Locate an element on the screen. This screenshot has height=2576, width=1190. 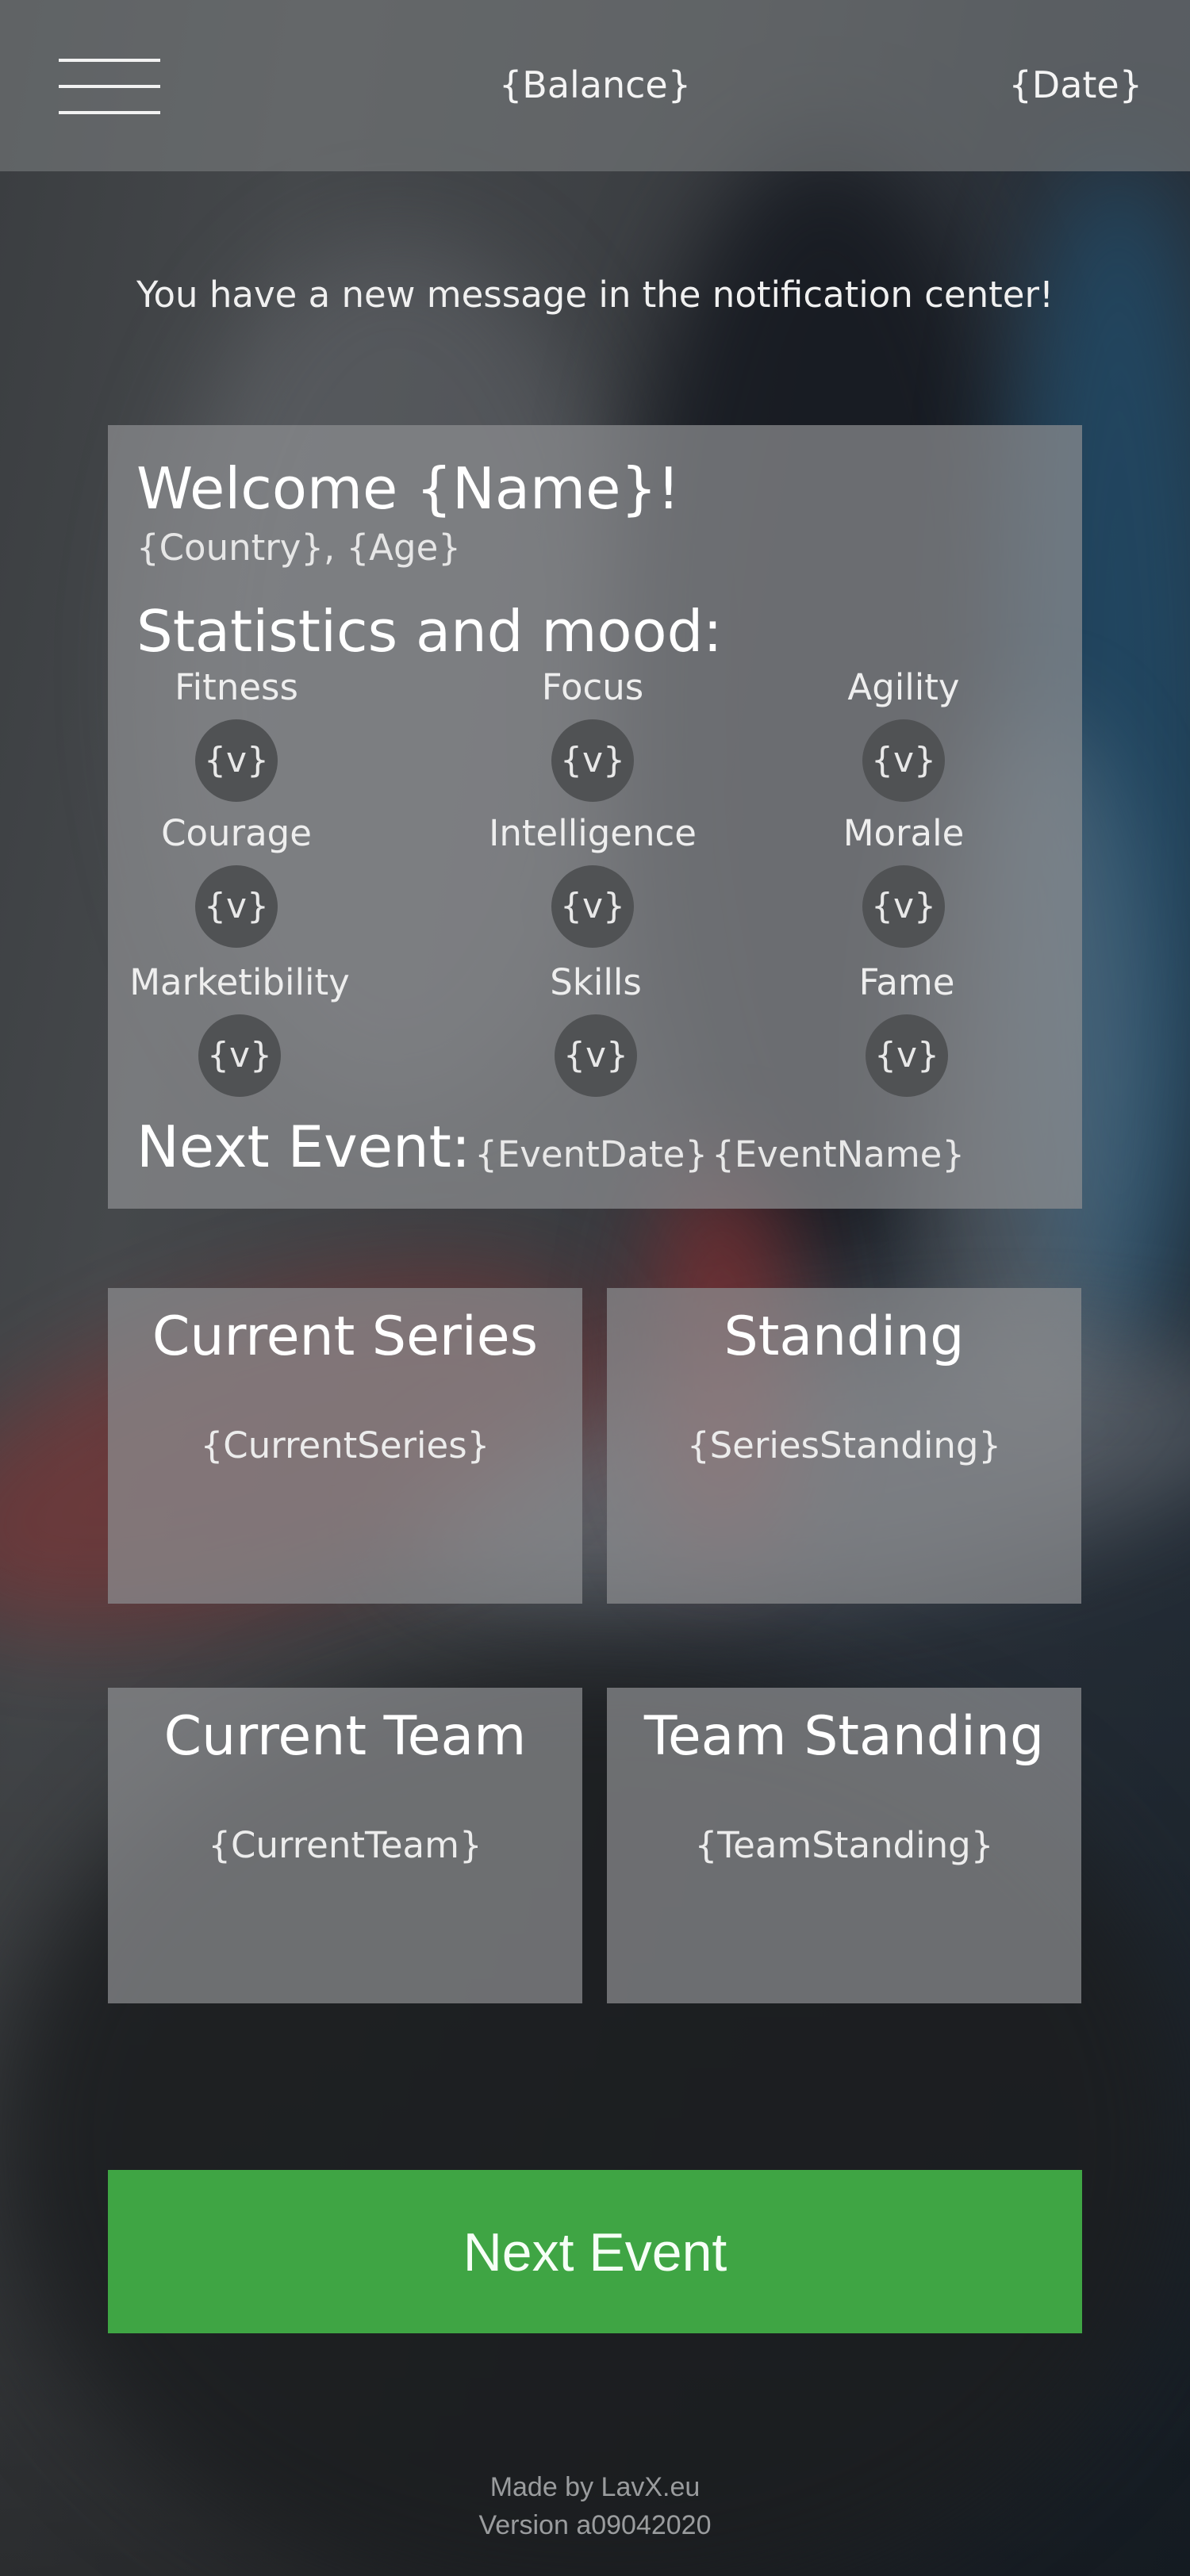
current-series-tile: Current Series {CurrentSeries} is located at coordinates (345, 1446).